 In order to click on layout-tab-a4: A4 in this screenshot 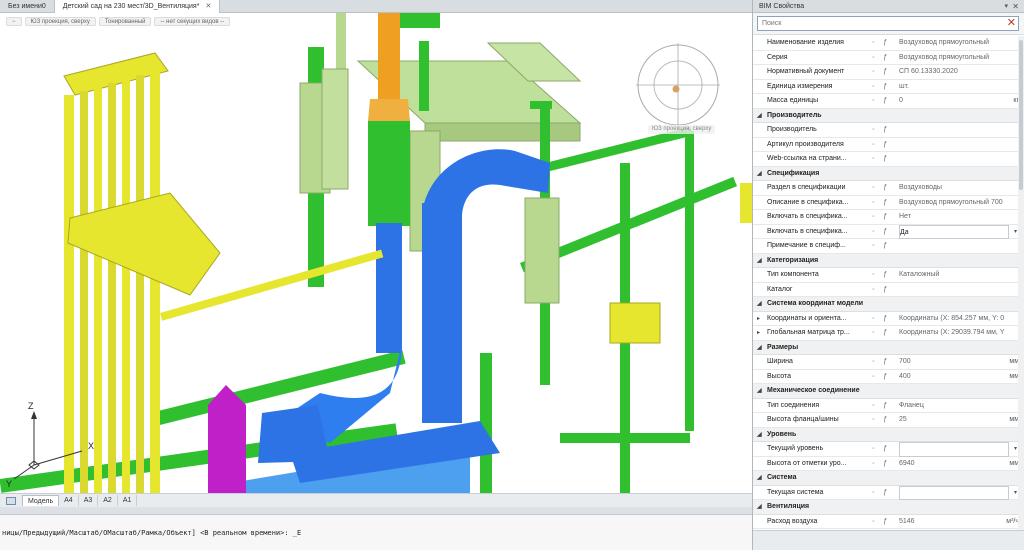, I will do `click(69, 500)`.